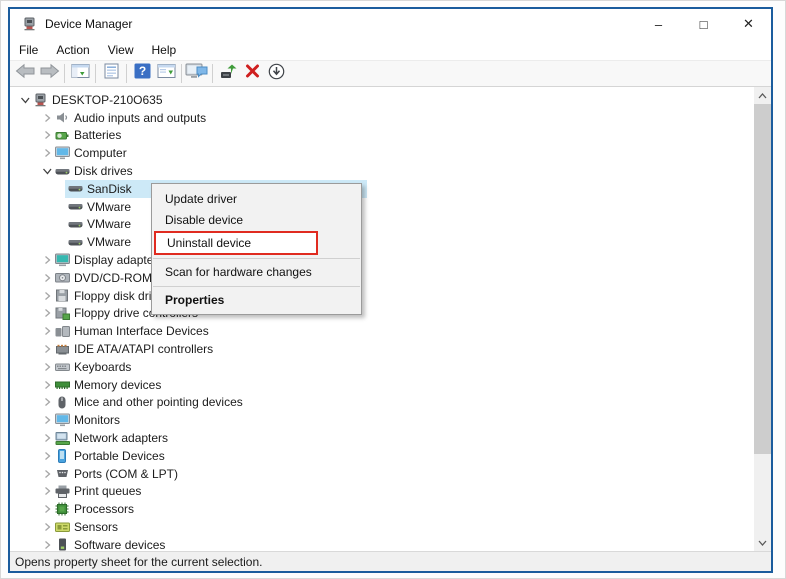 The width and height of the screenshot is (786, 579). I want to click on computer-icon, so click(40, 100).